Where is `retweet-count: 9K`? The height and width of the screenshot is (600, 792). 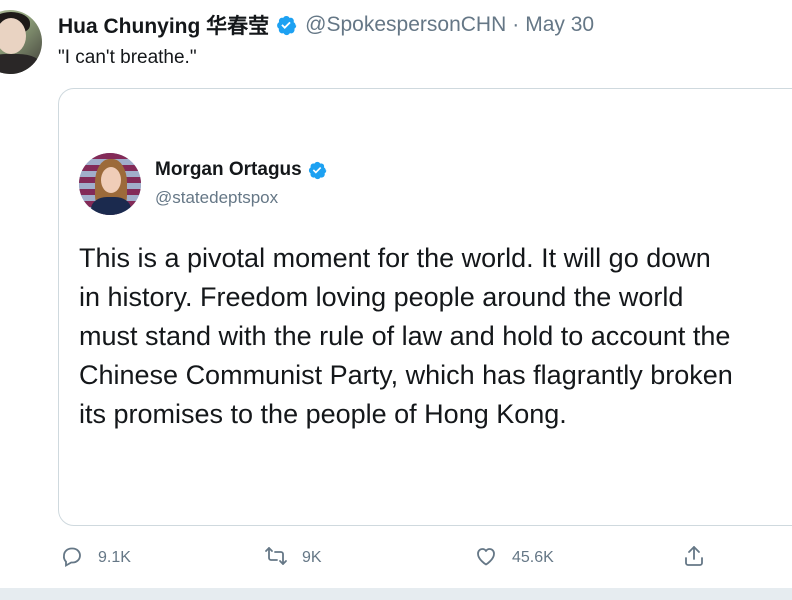 retweet-count: 9K is located at coordinates (312, 557).